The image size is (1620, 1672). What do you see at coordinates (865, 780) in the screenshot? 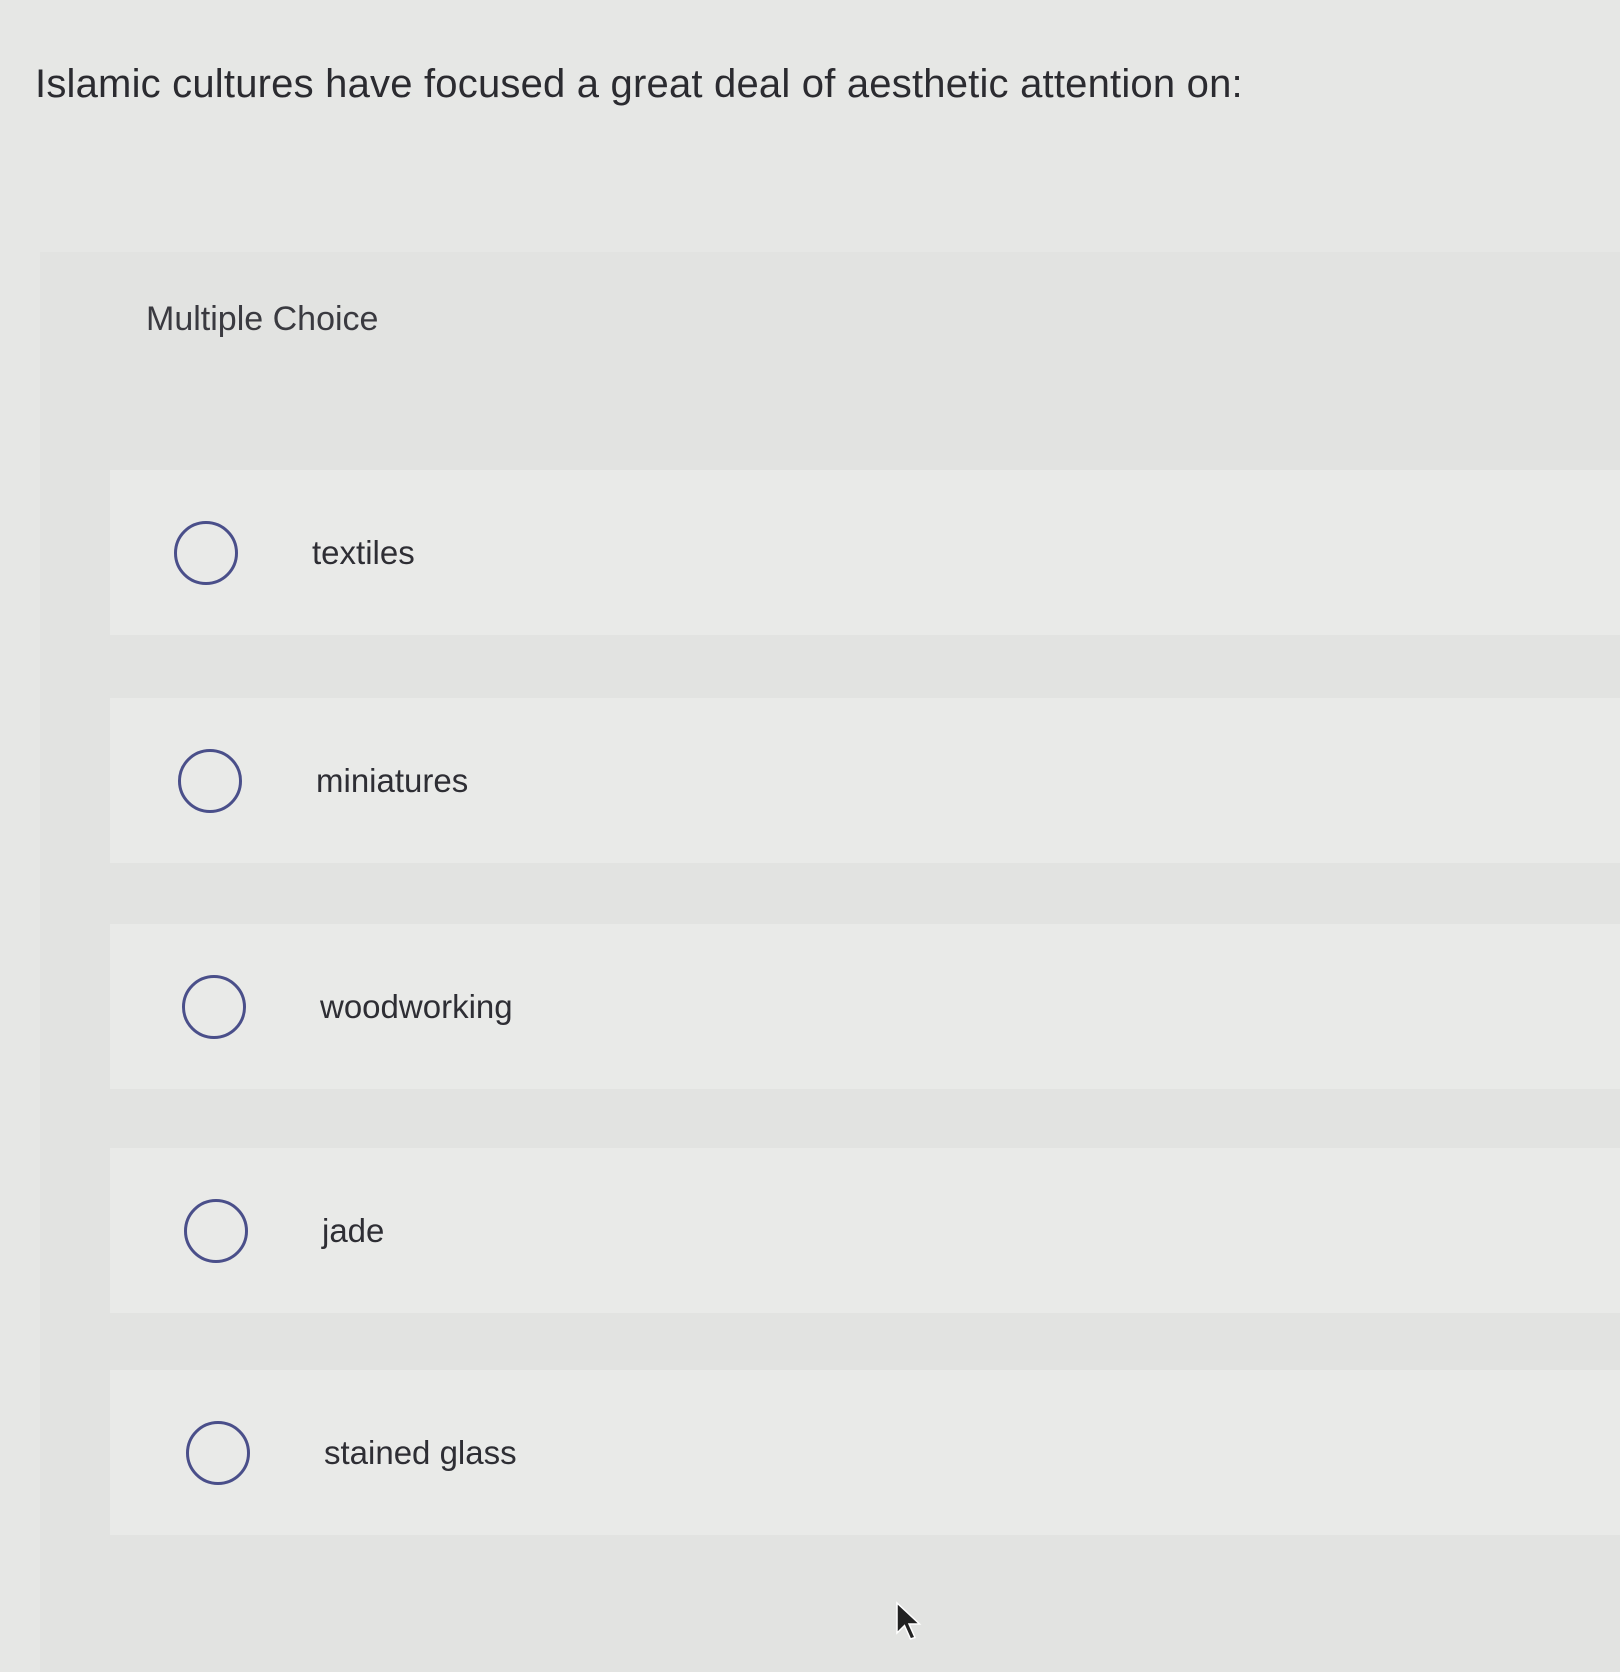
I see `option-miniatures: miniatures` at bounding box center [865, 780].